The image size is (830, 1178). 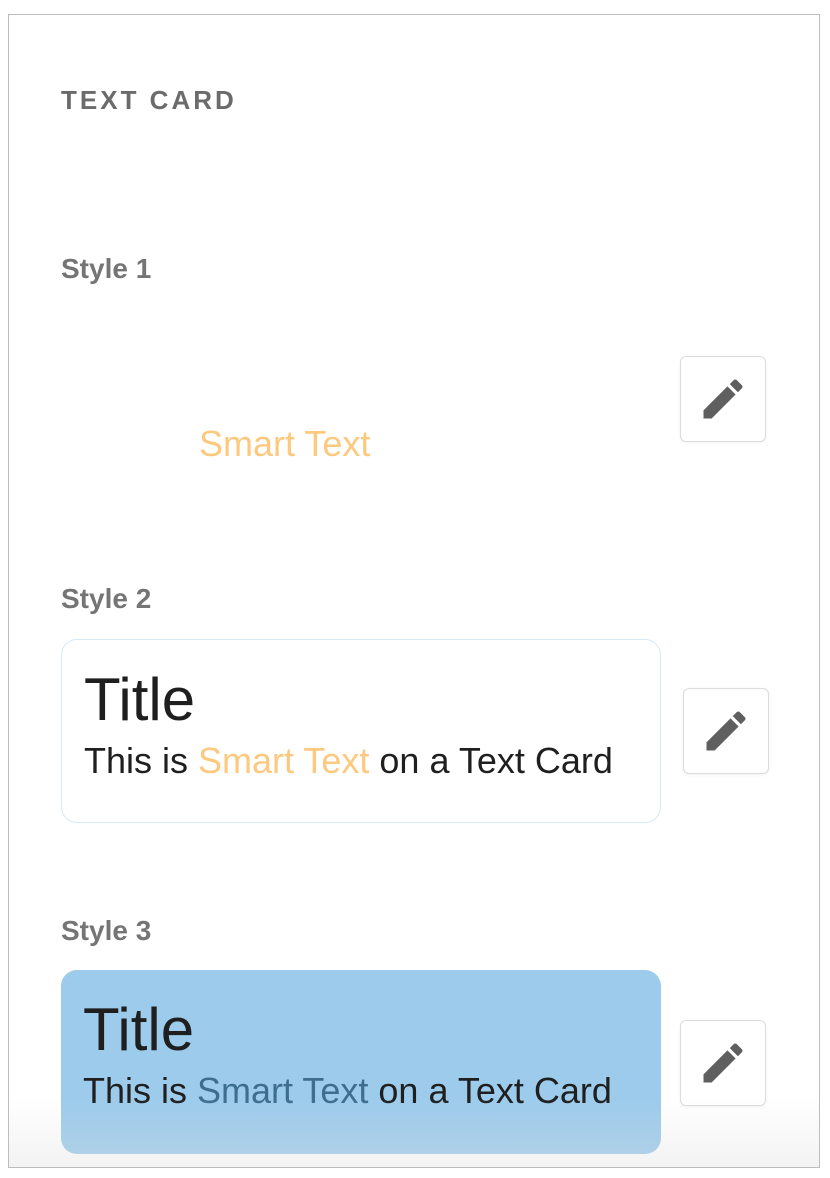 I want to click on style-2-smart-text: Smart Text, so click(x=284, y=760).